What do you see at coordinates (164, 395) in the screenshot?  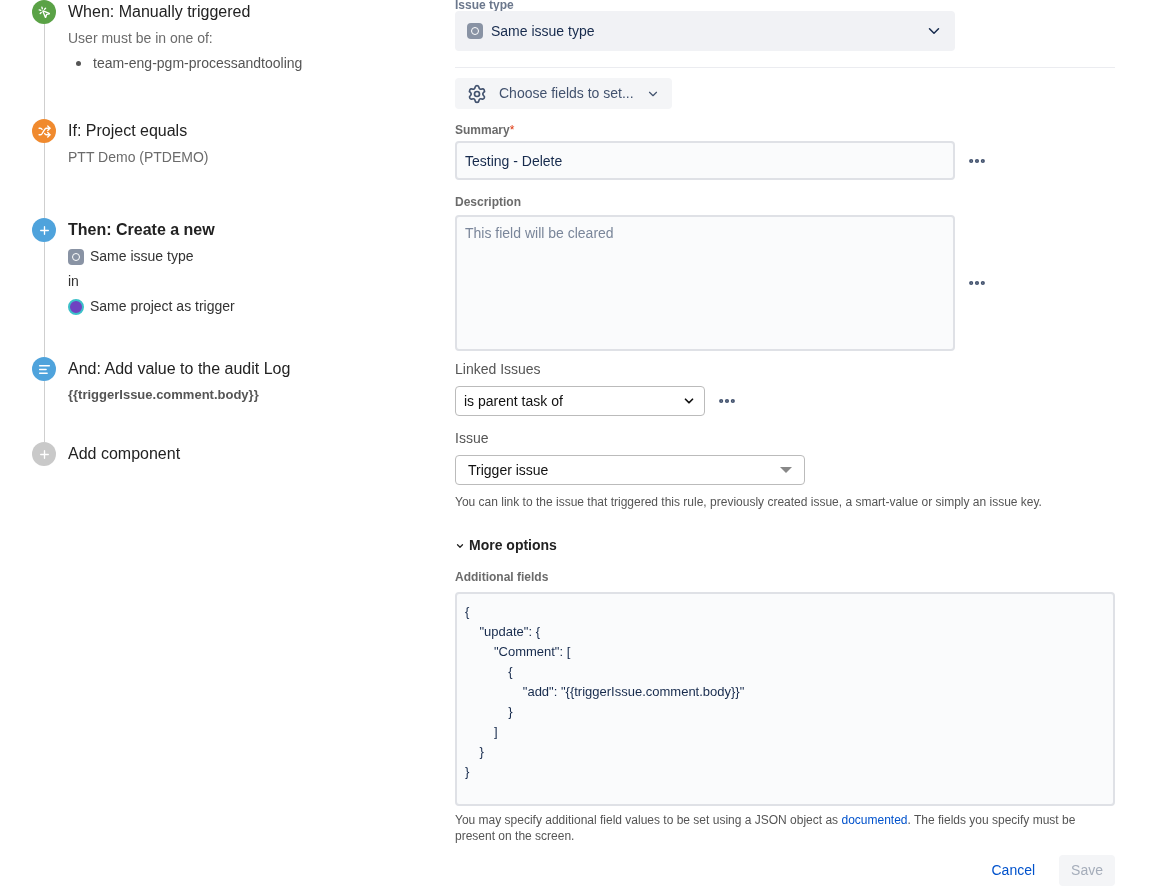 I see `smart-value: {{triggerIssue.comment.body}}` at bounding box center [164, 395].